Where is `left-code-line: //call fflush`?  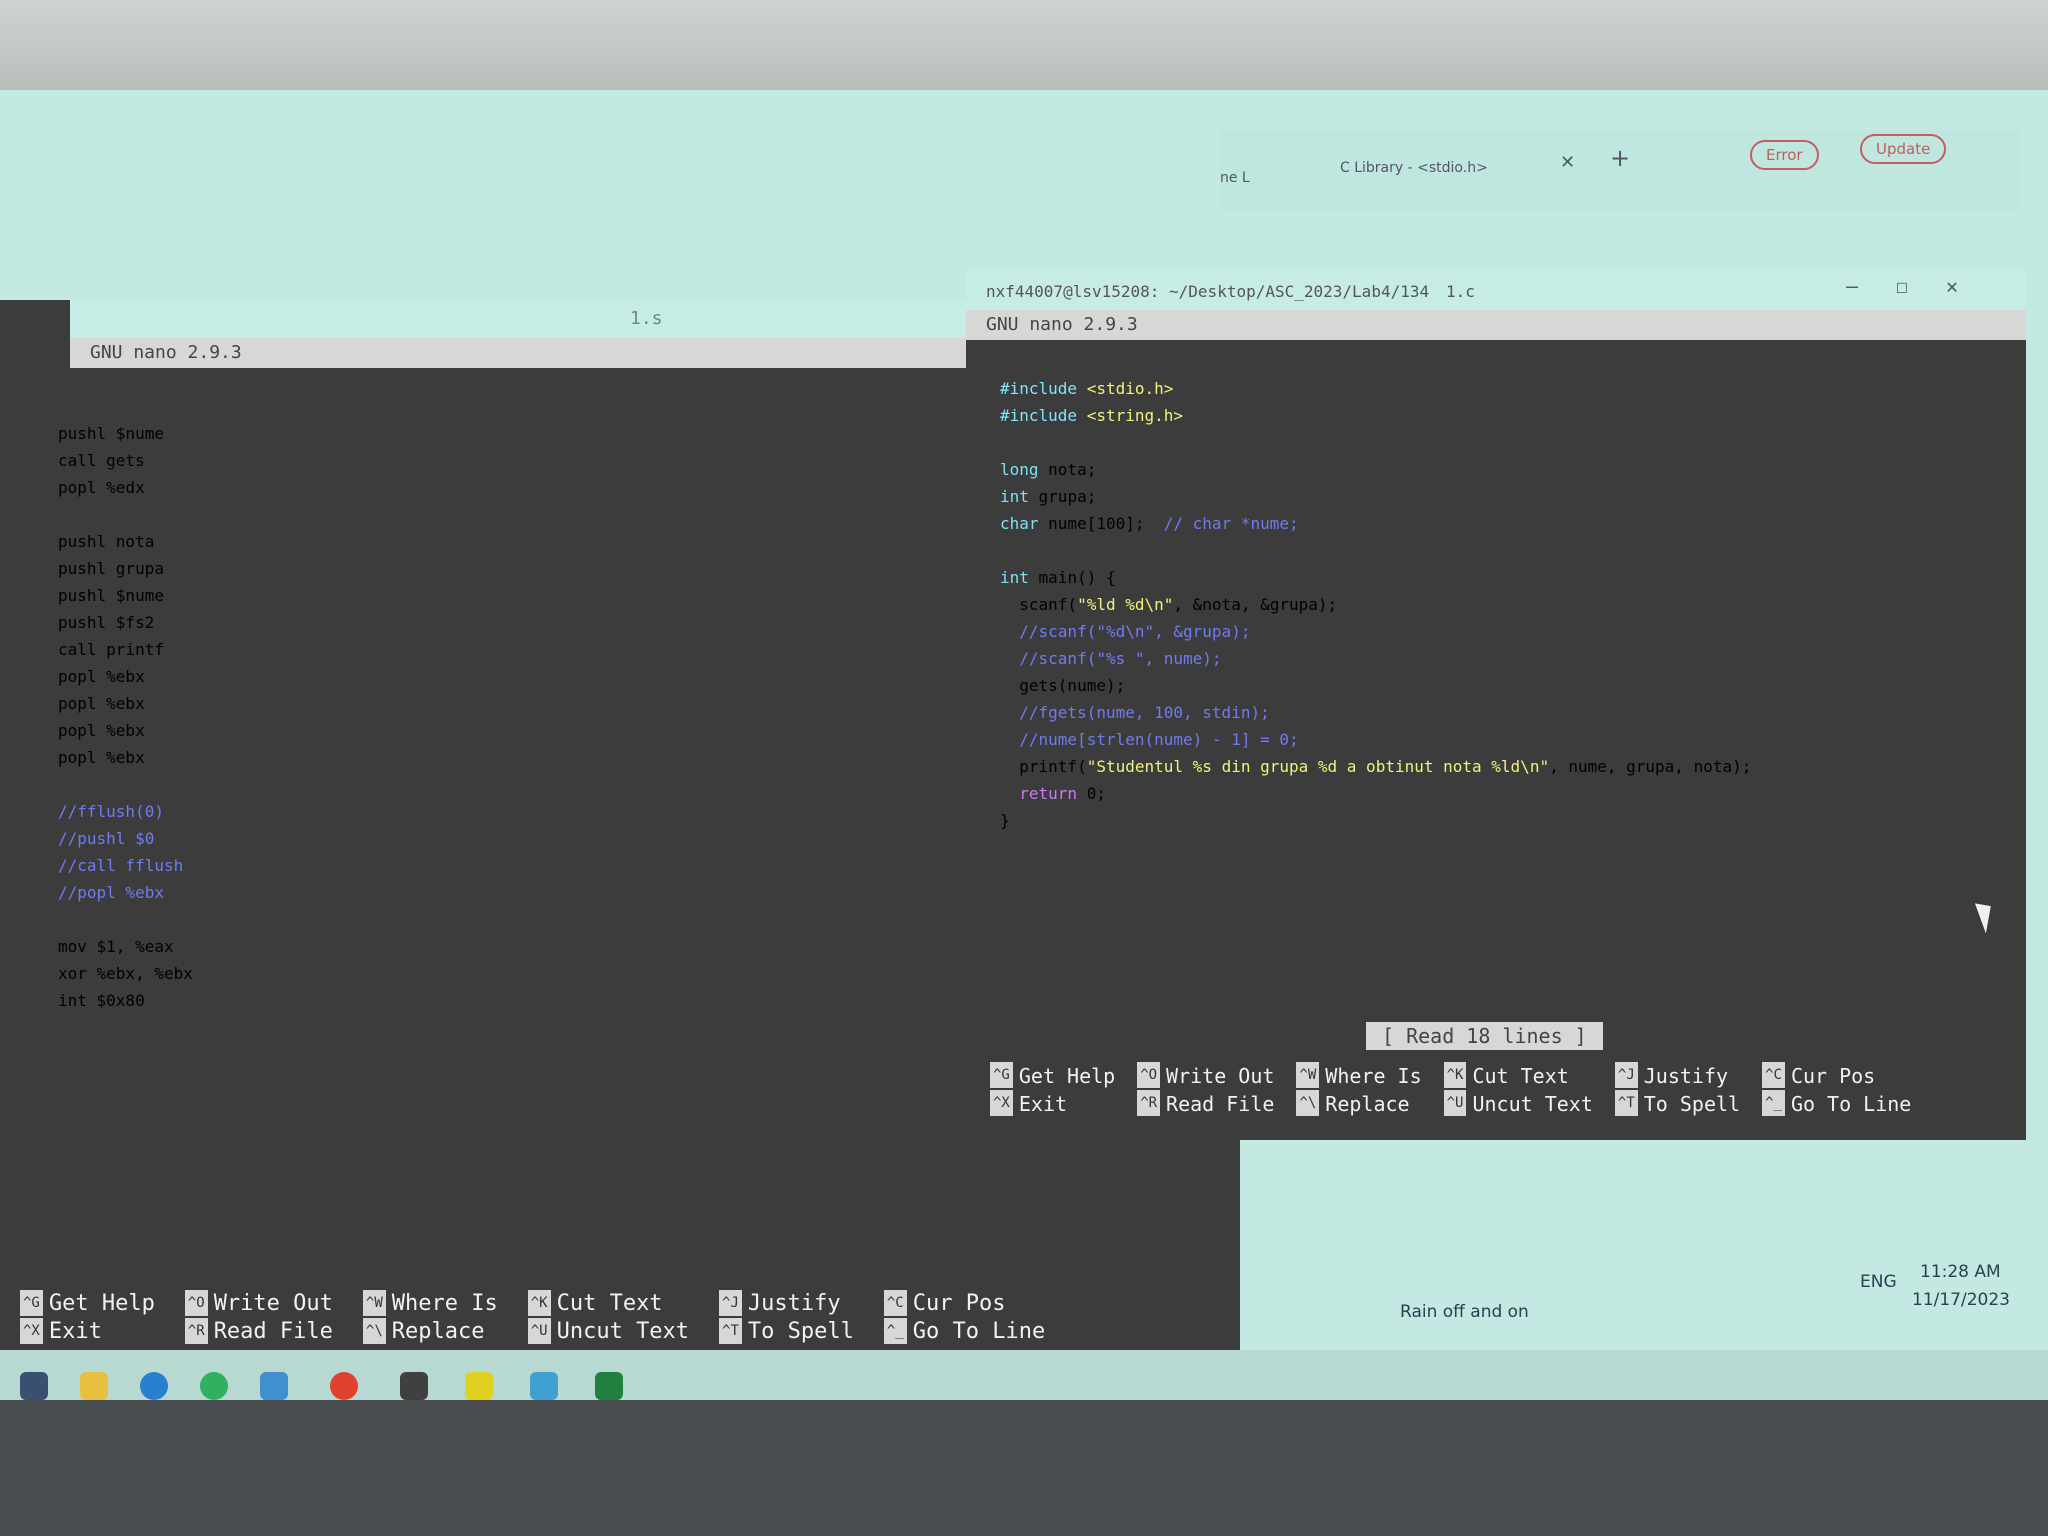 left-code-line: //call fflush is located at coordinates (121, 865).